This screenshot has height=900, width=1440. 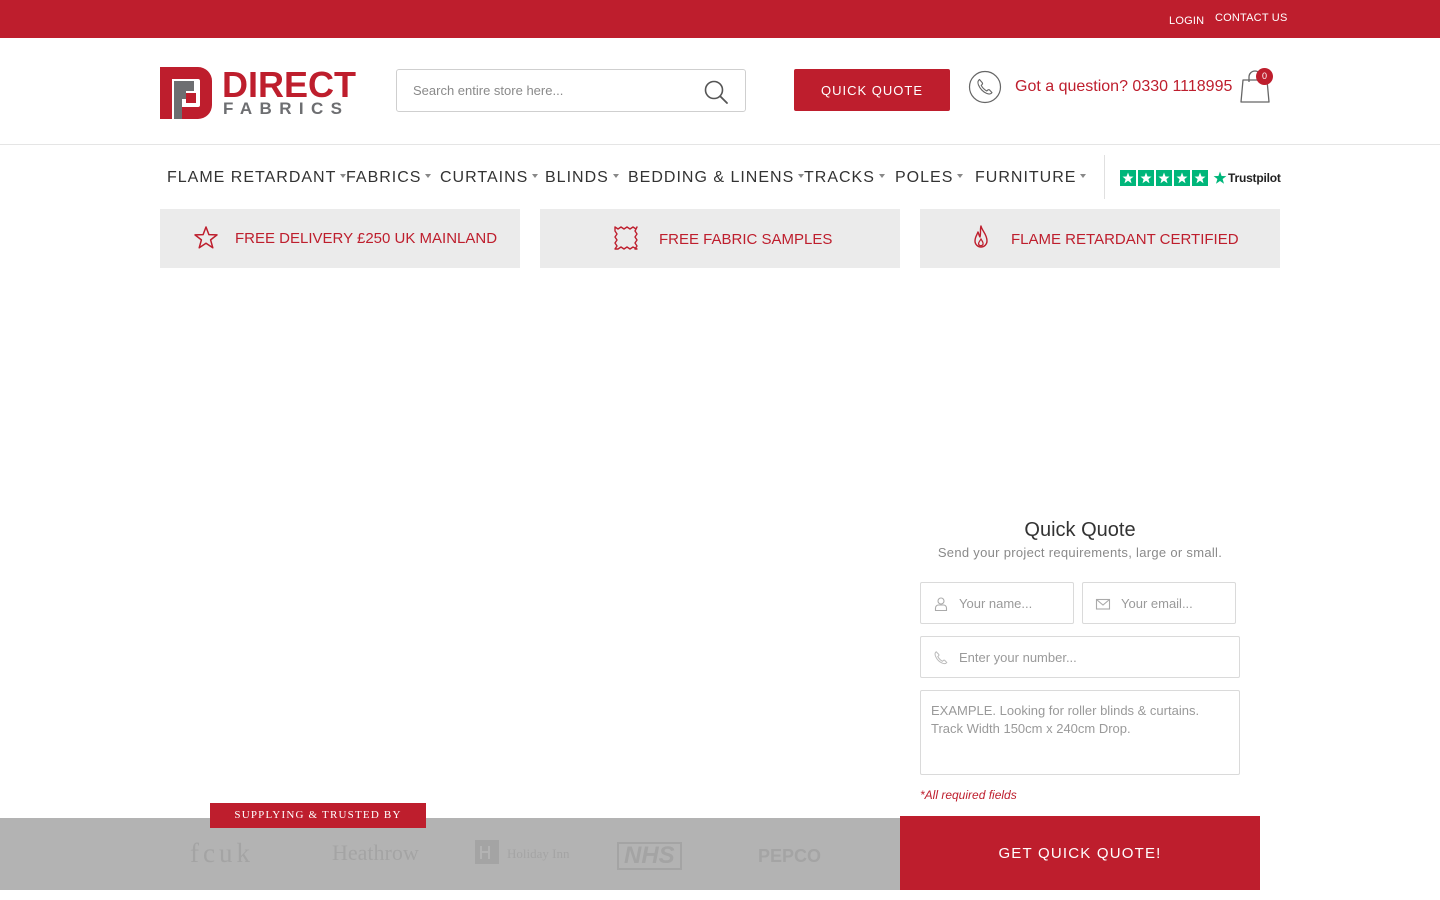 I want to click on search-box, so click(x=571, y=90).